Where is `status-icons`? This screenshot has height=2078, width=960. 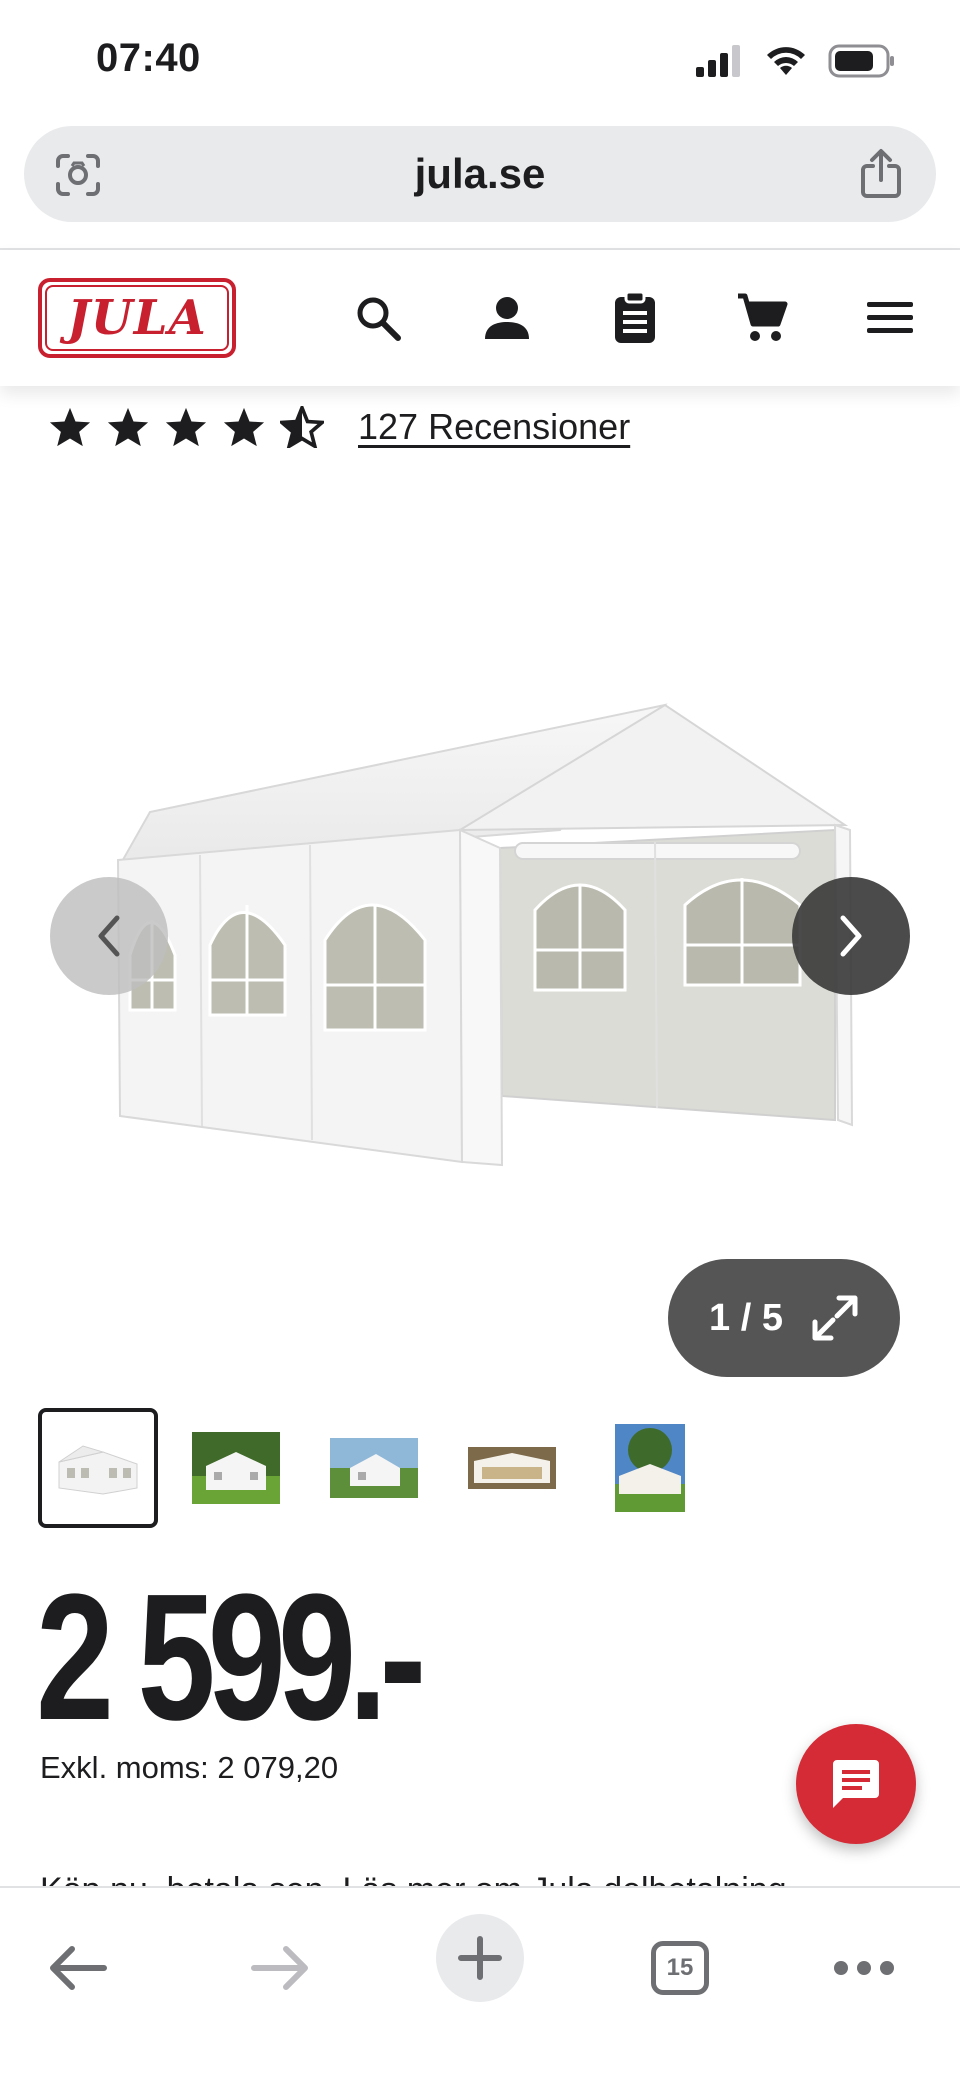 status-icons is located at coordinates (796, 61).